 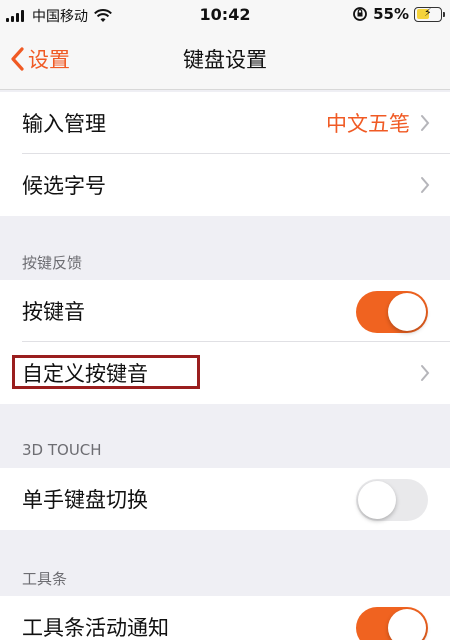 What do you see at coordinates (225, 311) in the screenshot?
I see `key-sound-row: 按键音` at bounding box center [225, 311].